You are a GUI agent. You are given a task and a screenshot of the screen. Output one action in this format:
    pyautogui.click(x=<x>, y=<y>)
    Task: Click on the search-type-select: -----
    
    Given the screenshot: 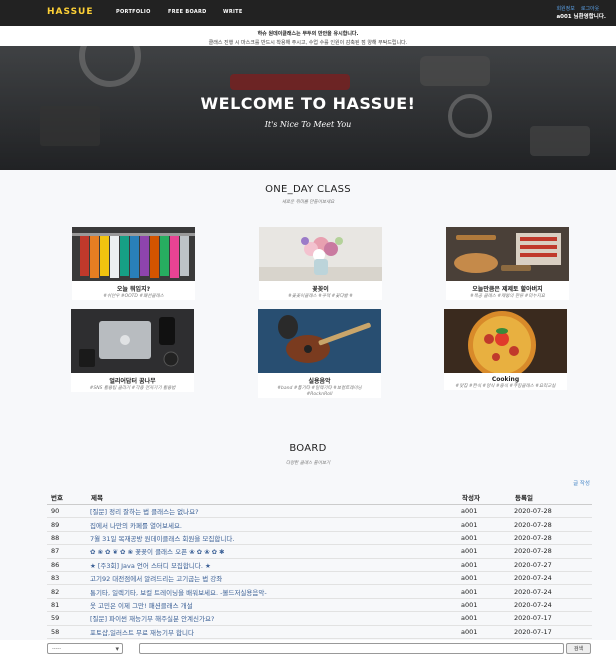 What is the action you would take?
    pyautogui.click(x=85, y=649)
    